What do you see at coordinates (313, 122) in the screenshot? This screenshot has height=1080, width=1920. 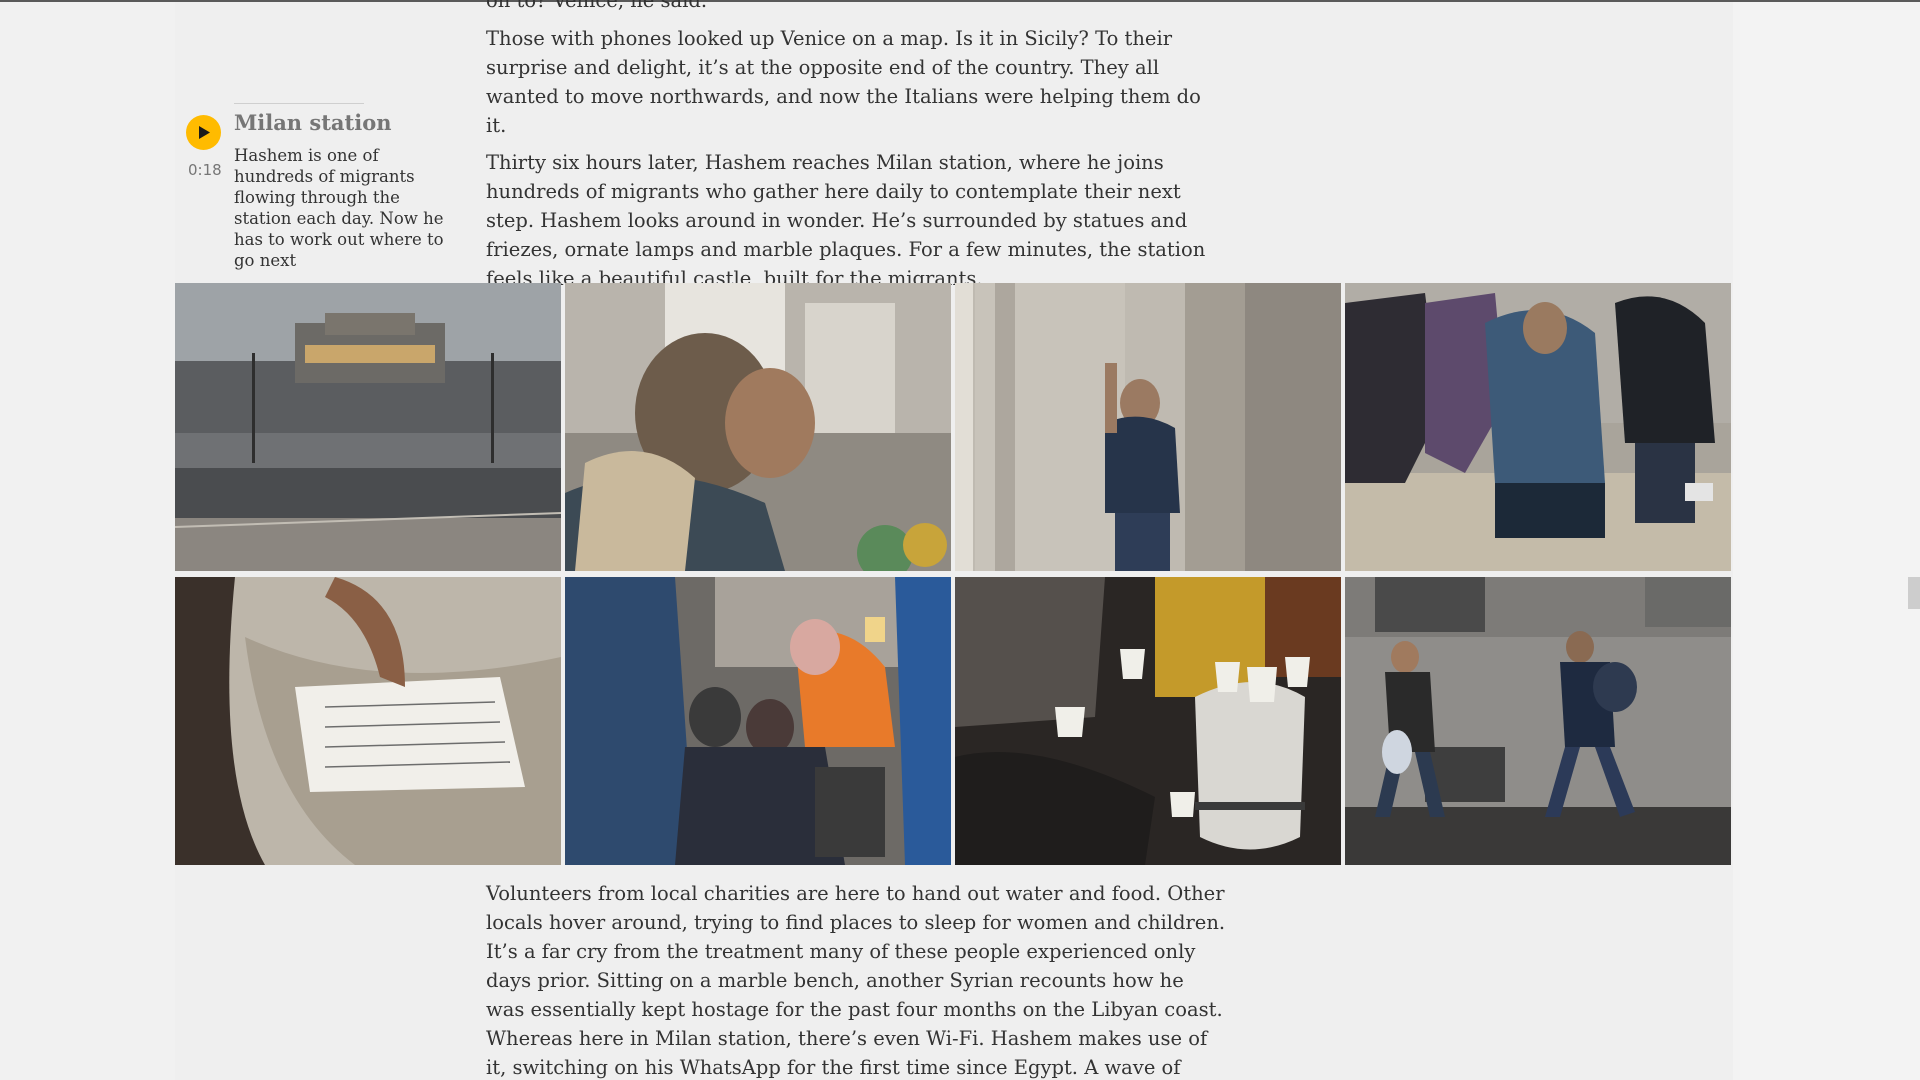 I see `audio-title: Milan station` at bounding box center [313, 122].